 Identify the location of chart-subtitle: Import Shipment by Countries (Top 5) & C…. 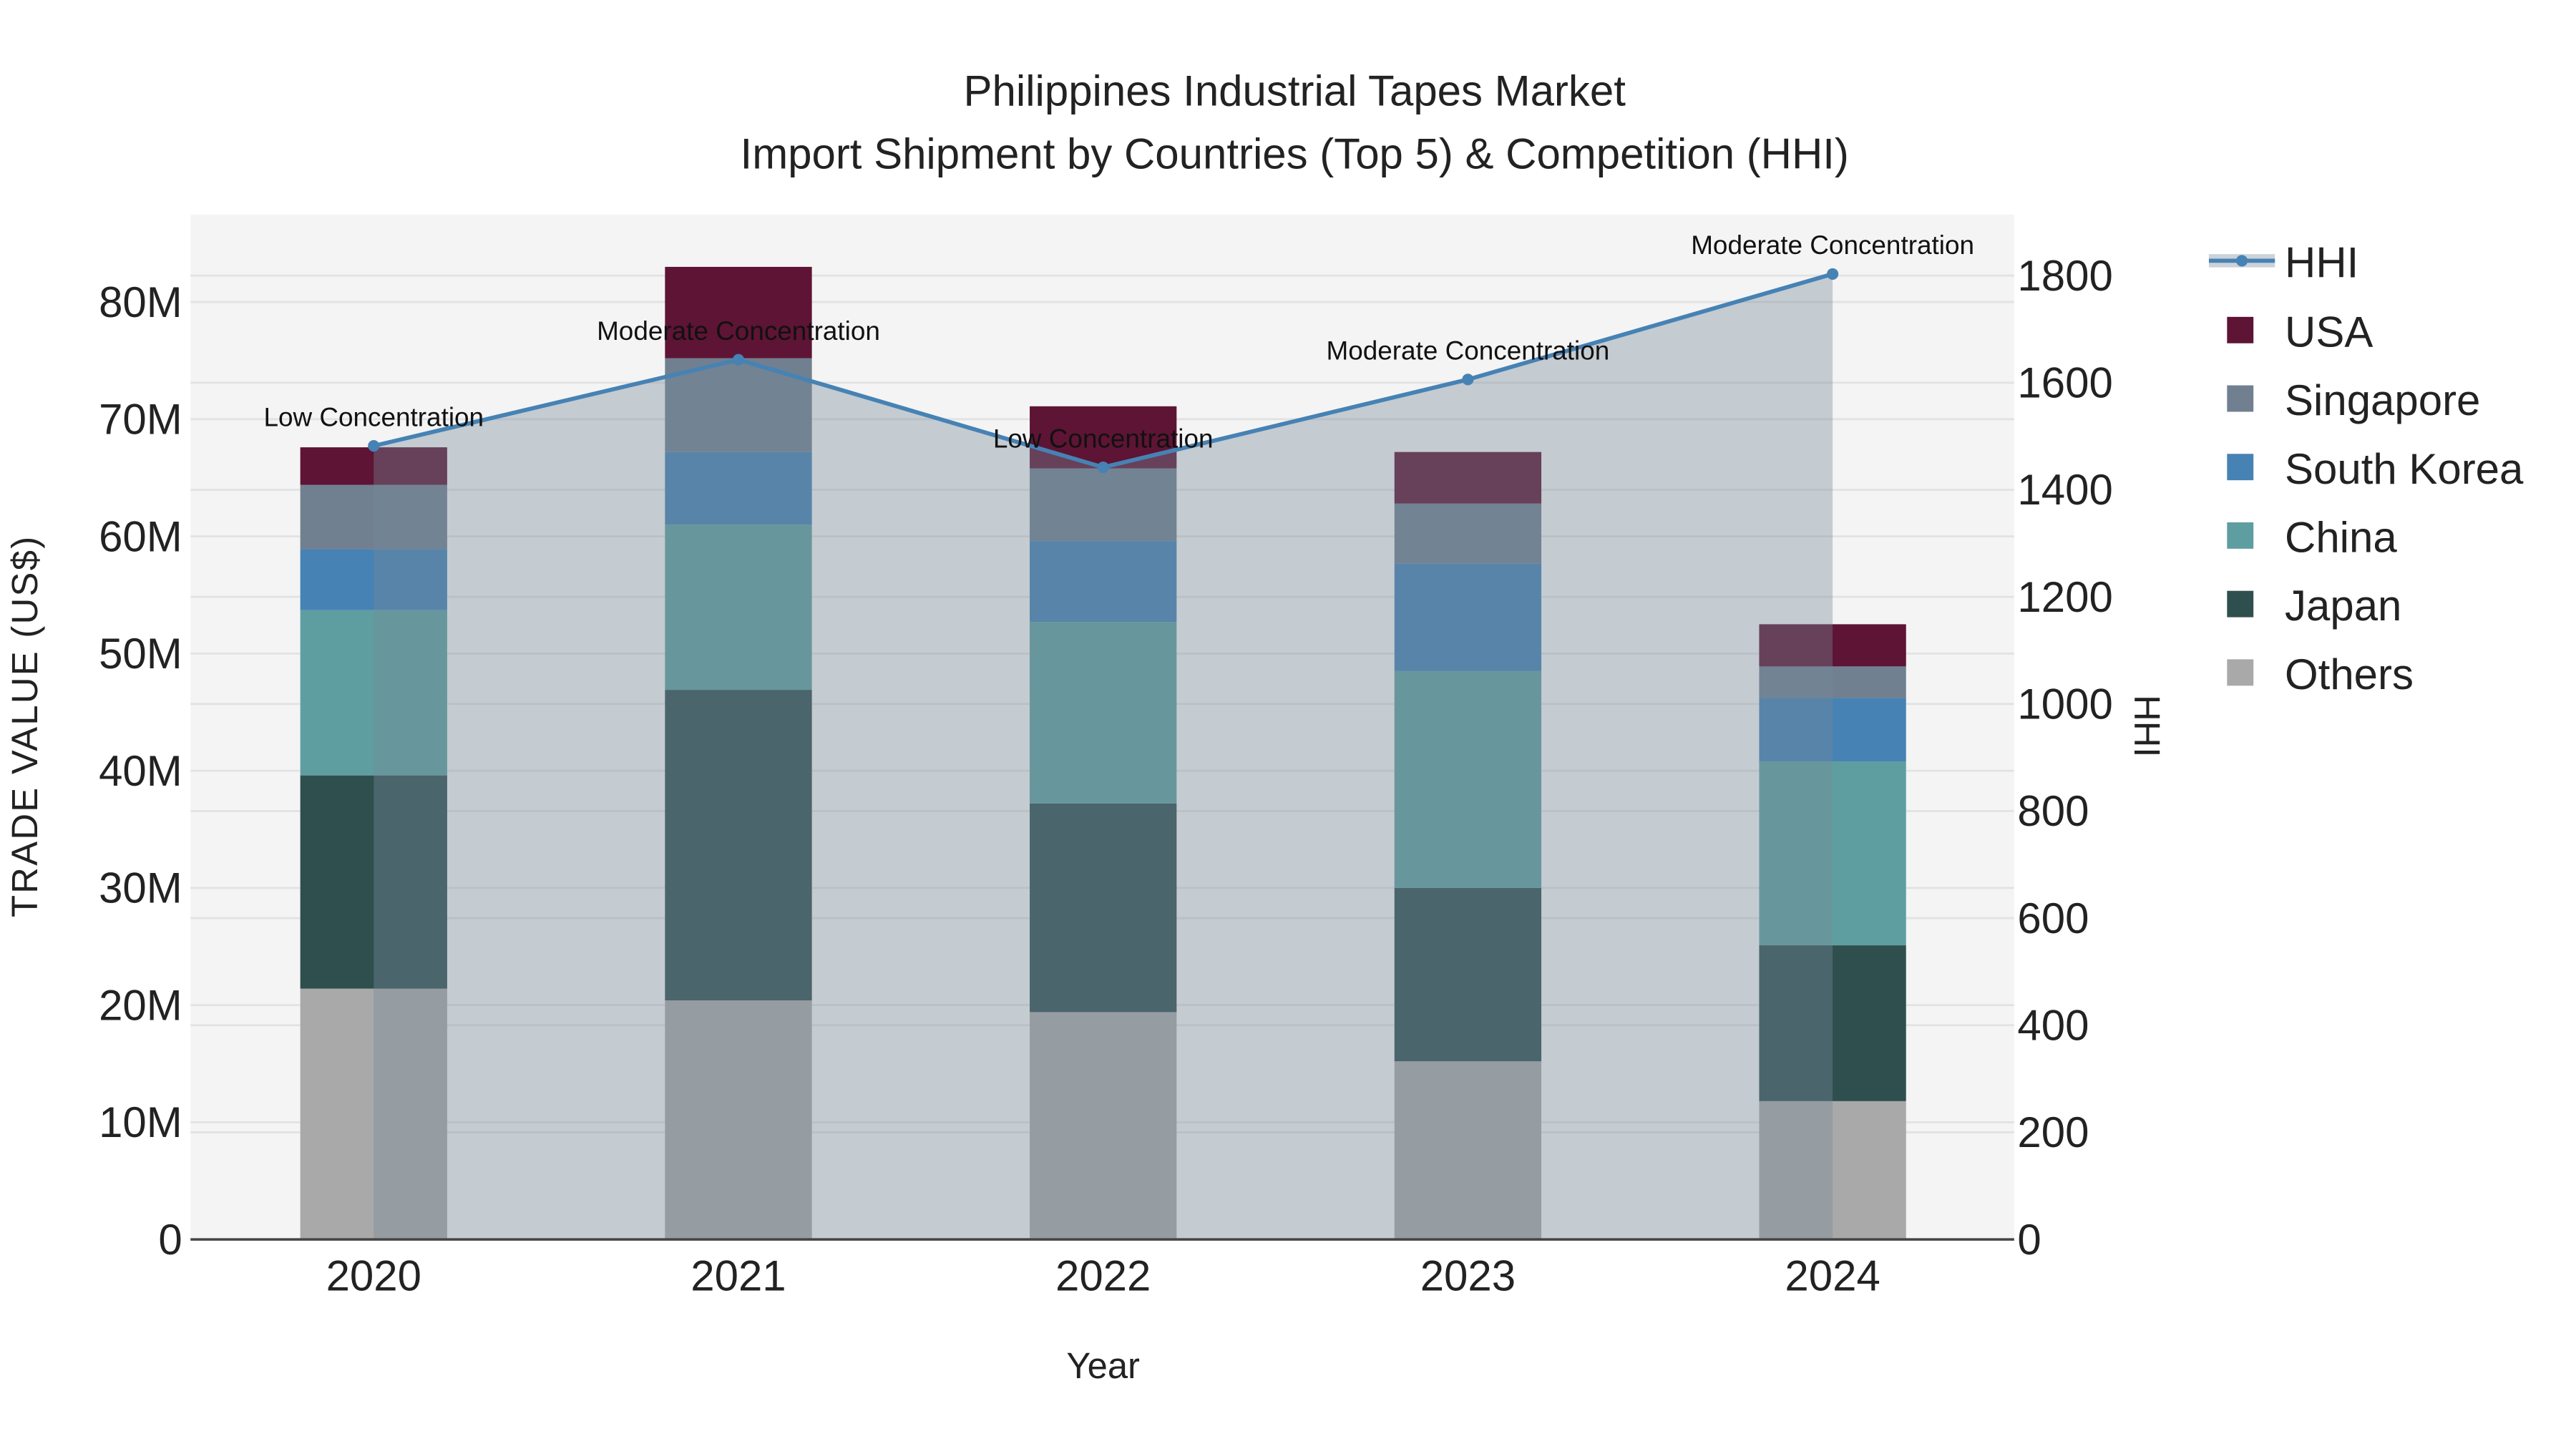
(1295, 153).